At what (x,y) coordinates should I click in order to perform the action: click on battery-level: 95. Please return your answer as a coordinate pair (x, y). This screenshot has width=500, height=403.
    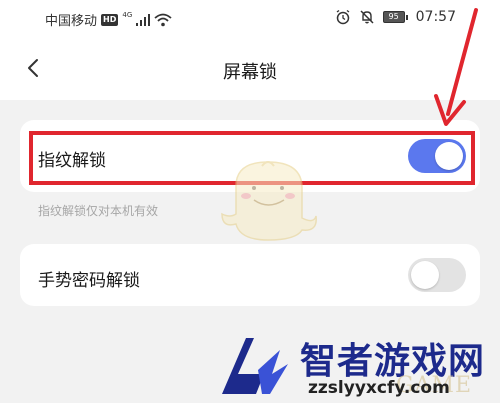
    Looking at the image, I should click on (393, 17).